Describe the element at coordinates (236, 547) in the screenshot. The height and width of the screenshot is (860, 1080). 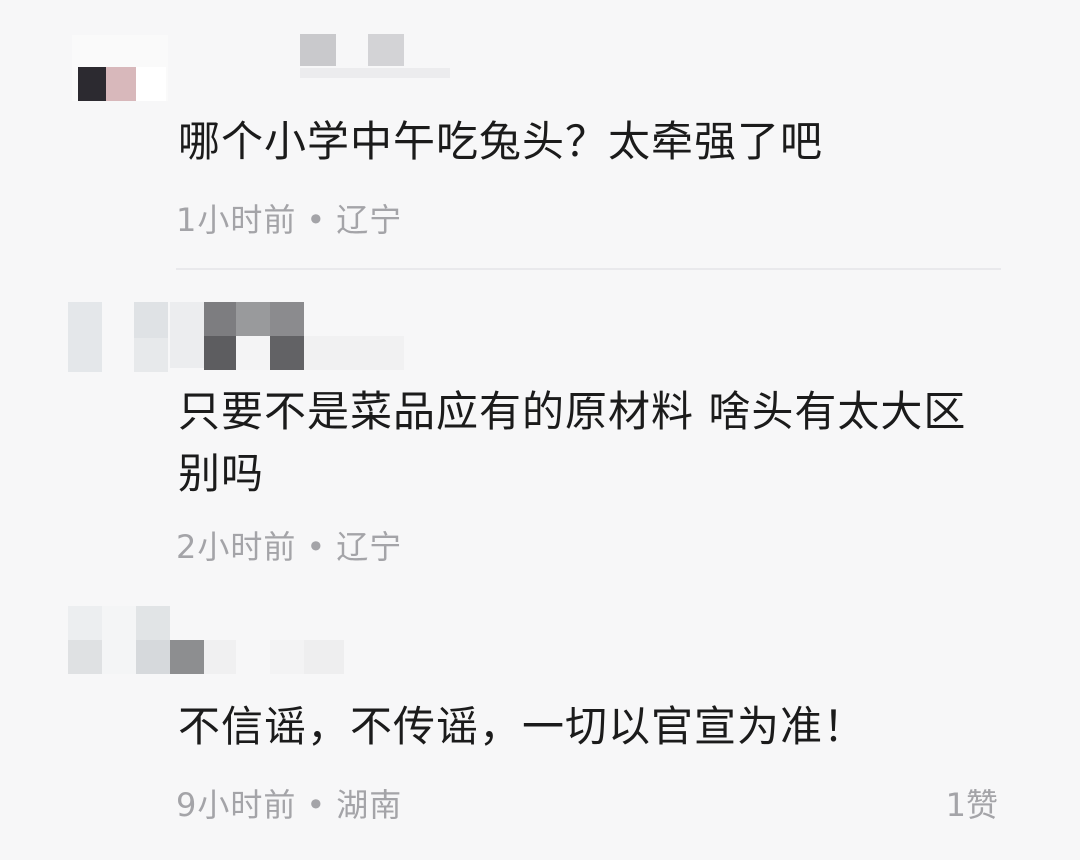
I see `comment-time: 2小时前` at that location.